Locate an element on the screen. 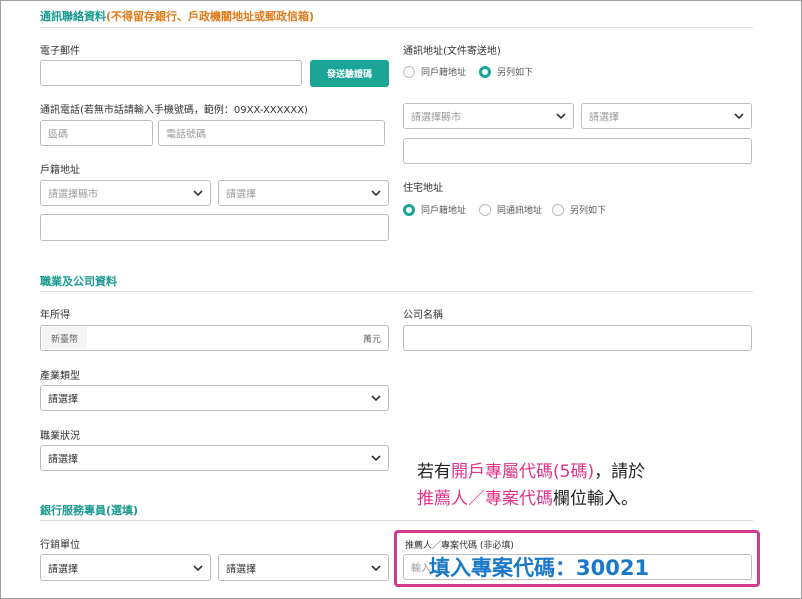  mailing-address-label: 通訊地址(文件寄送地) is located at coordinates (452, 51).